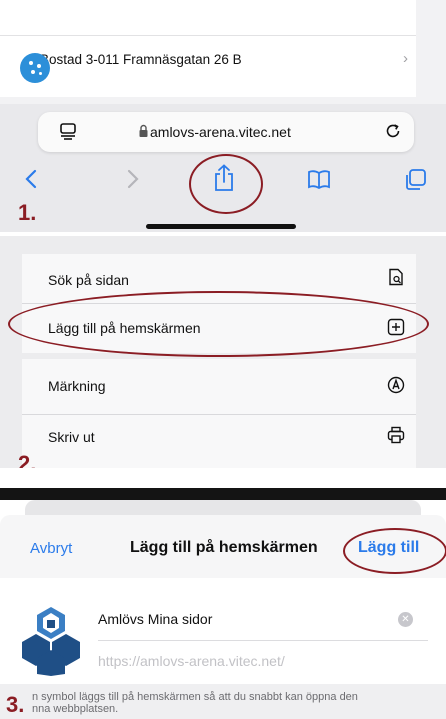 This screenshot has width=446, height=719. What do you see at coordinates (133, 179) in the screenshot?
I see `forward-icon` at bounding box center [133, 179].